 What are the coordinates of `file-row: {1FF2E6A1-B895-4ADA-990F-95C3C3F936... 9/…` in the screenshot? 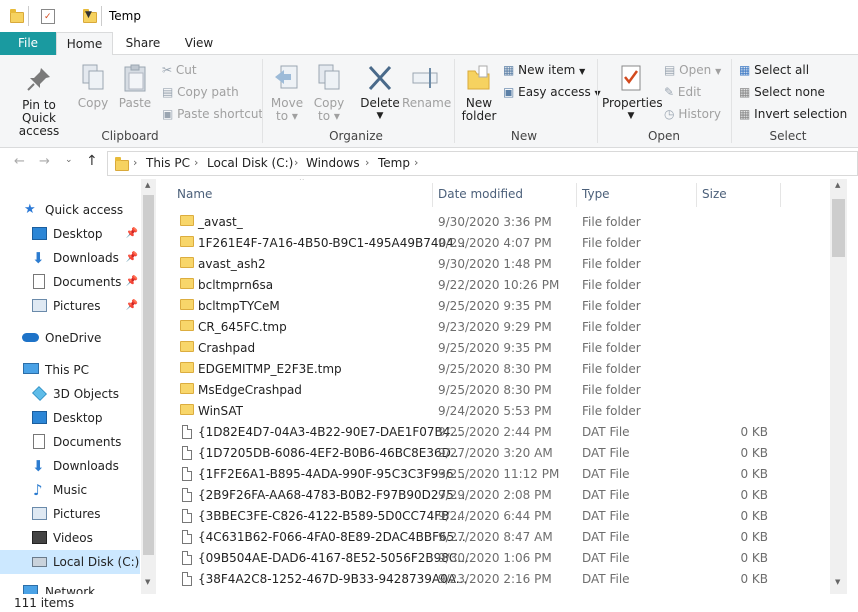 It's located at (496, 474).